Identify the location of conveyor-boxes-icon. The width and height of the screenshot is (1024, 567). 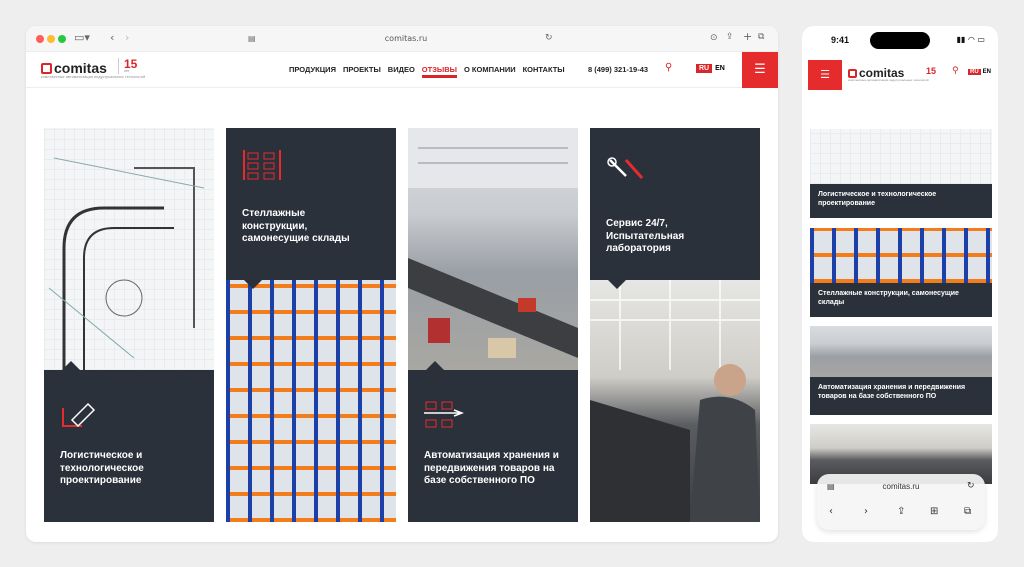
(444, 414).